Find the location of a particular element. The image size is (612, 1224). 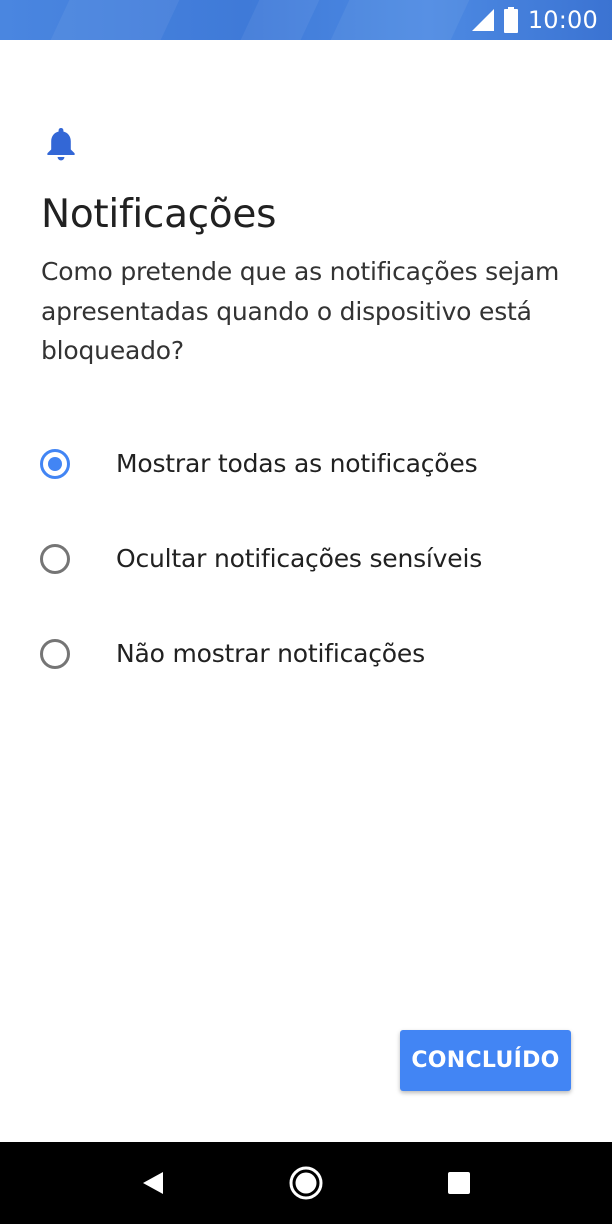

option-hide-sensitive: Ocultar notificações sensíveis is located at coordinates (306, 558).